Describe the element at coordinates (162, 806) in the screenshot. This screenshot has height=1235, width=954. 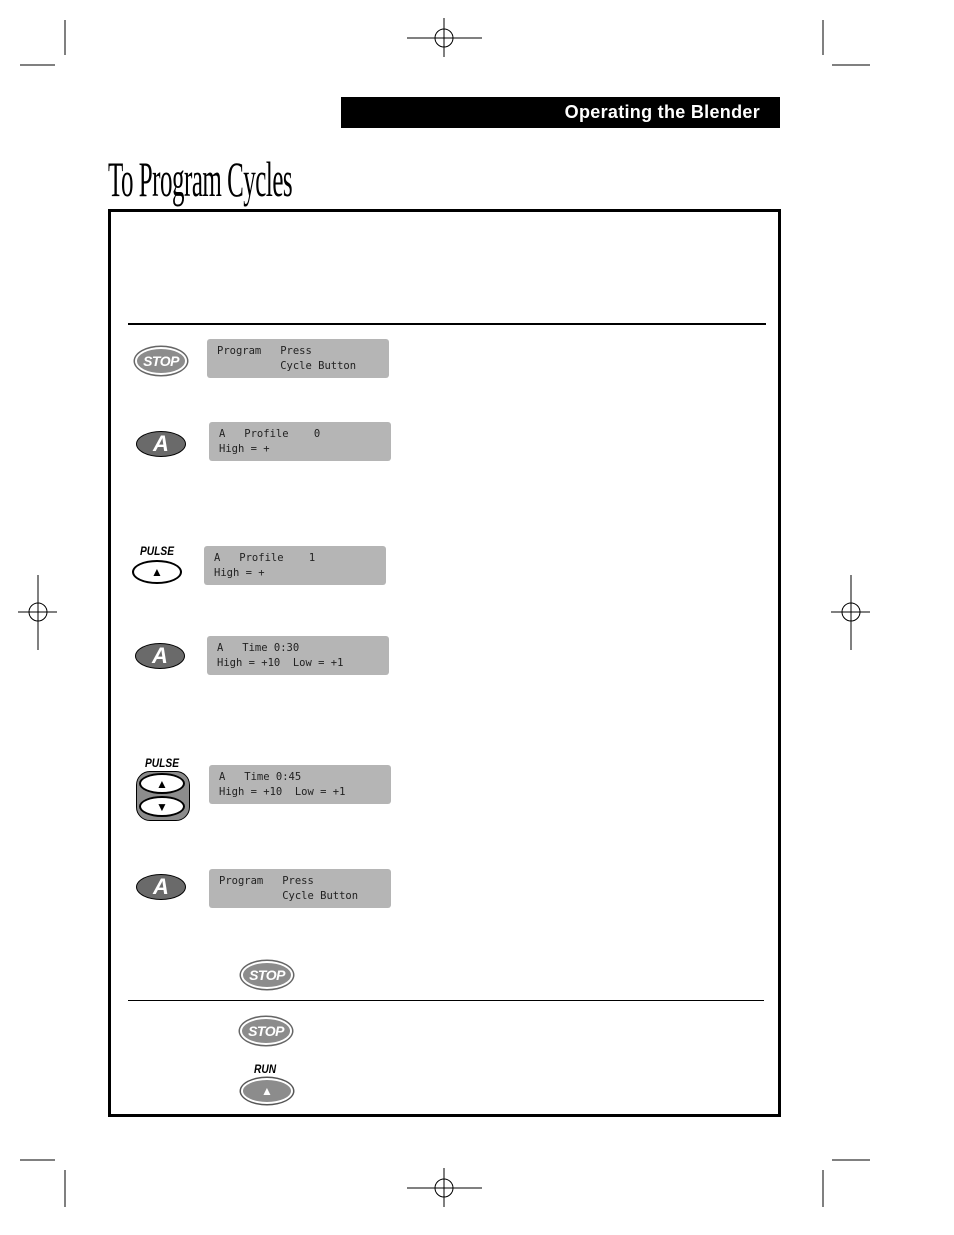
I see `pulse-down-icon: ▼` at that location.